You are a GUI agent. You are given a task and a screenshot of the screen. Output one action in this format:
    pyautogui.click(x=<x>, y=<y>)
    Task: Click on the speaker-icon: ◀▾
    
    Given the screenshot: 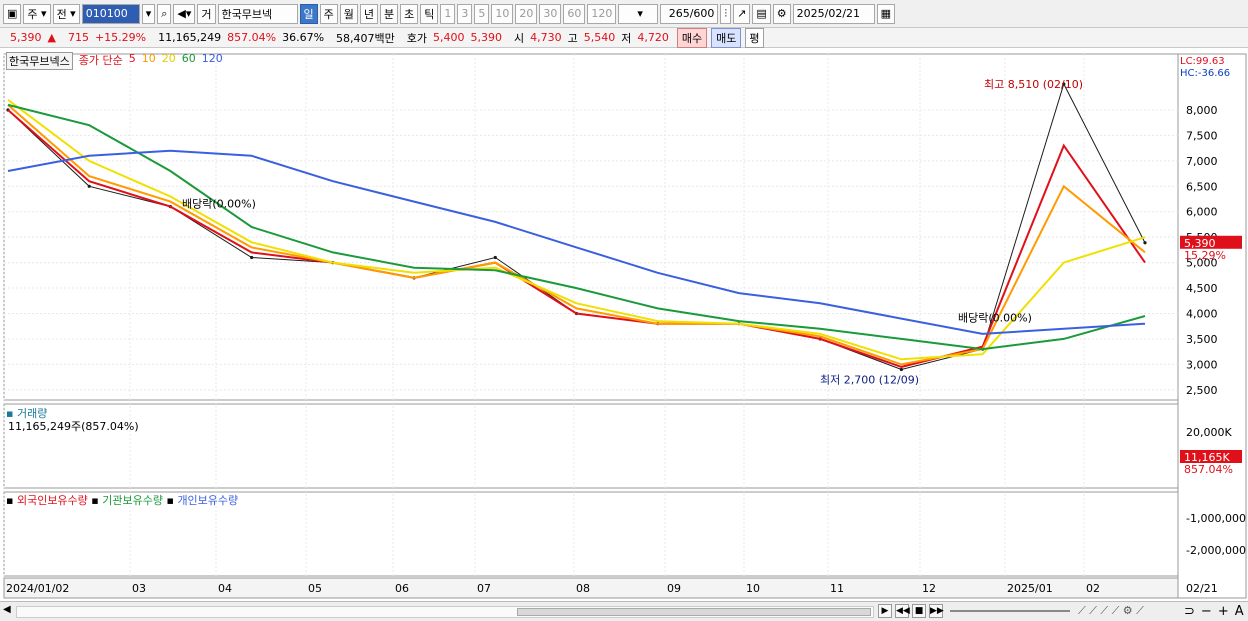 What is the action you would take?
    pyautogui.click(x=184, y=13)
    